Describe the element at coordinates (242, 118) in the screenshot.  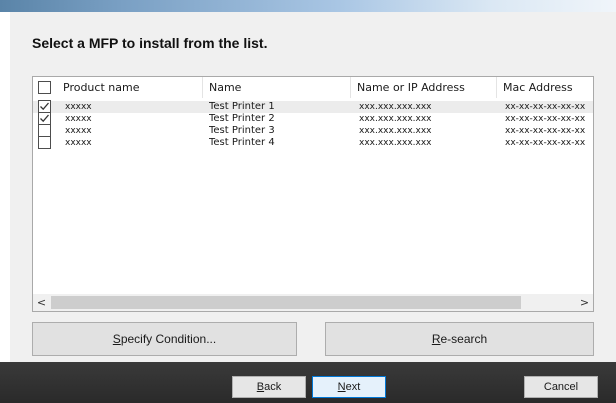
I see `cell-name: Test Printer 2` at that location.